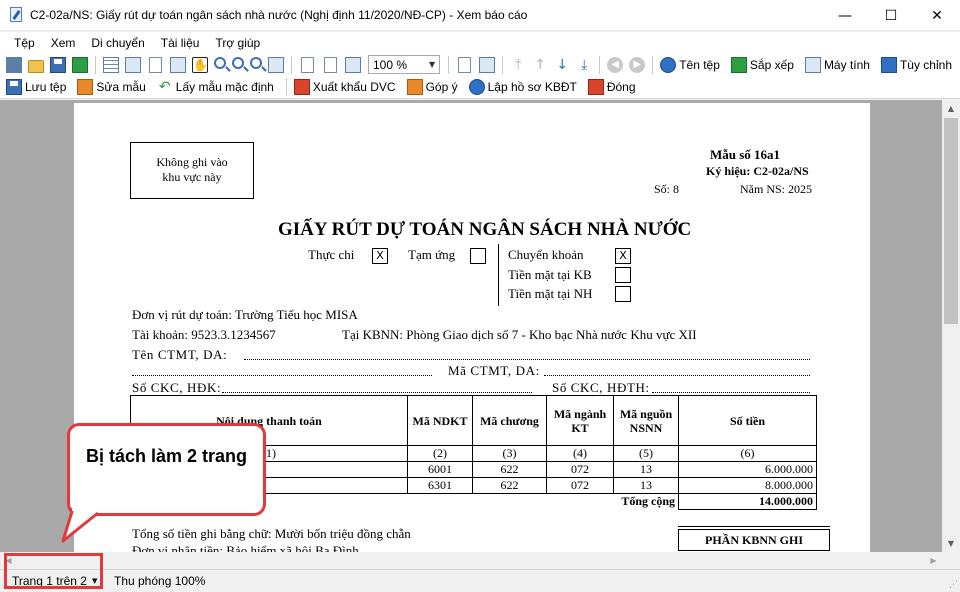 Image resolution: width=960 pixels, height=592 pixels. Describe the element at coordinates (812, 64) in the screenshot. I see `calculator-icon` at that location.